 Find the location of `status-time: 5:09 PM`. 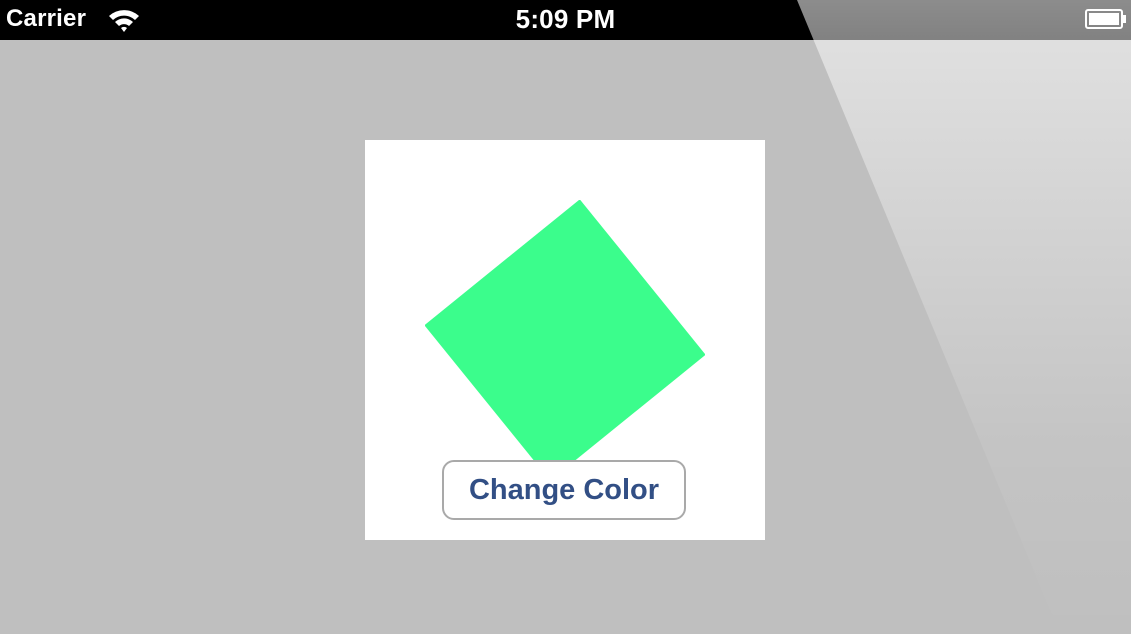

status-time: 5:09 PM is located at coordinates (565, 19).